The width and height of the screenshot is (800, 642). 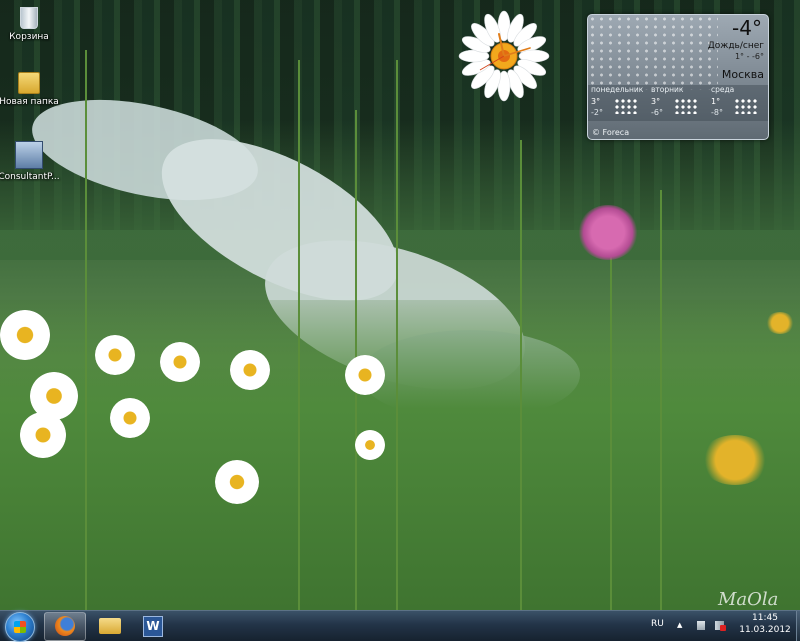 I want to click on desktop-icon-label: Корзина, so click(x=29, y=37).